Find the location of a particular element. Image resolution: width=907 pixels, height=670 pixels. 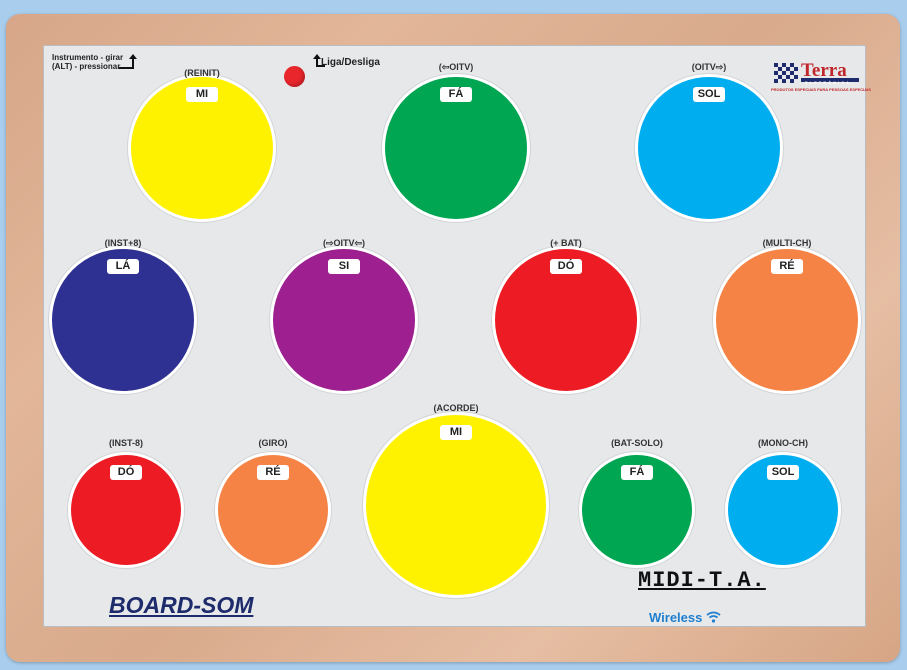

terra-logo-subtitle: ELETRÔNICA is located at coordinates (828, 82).